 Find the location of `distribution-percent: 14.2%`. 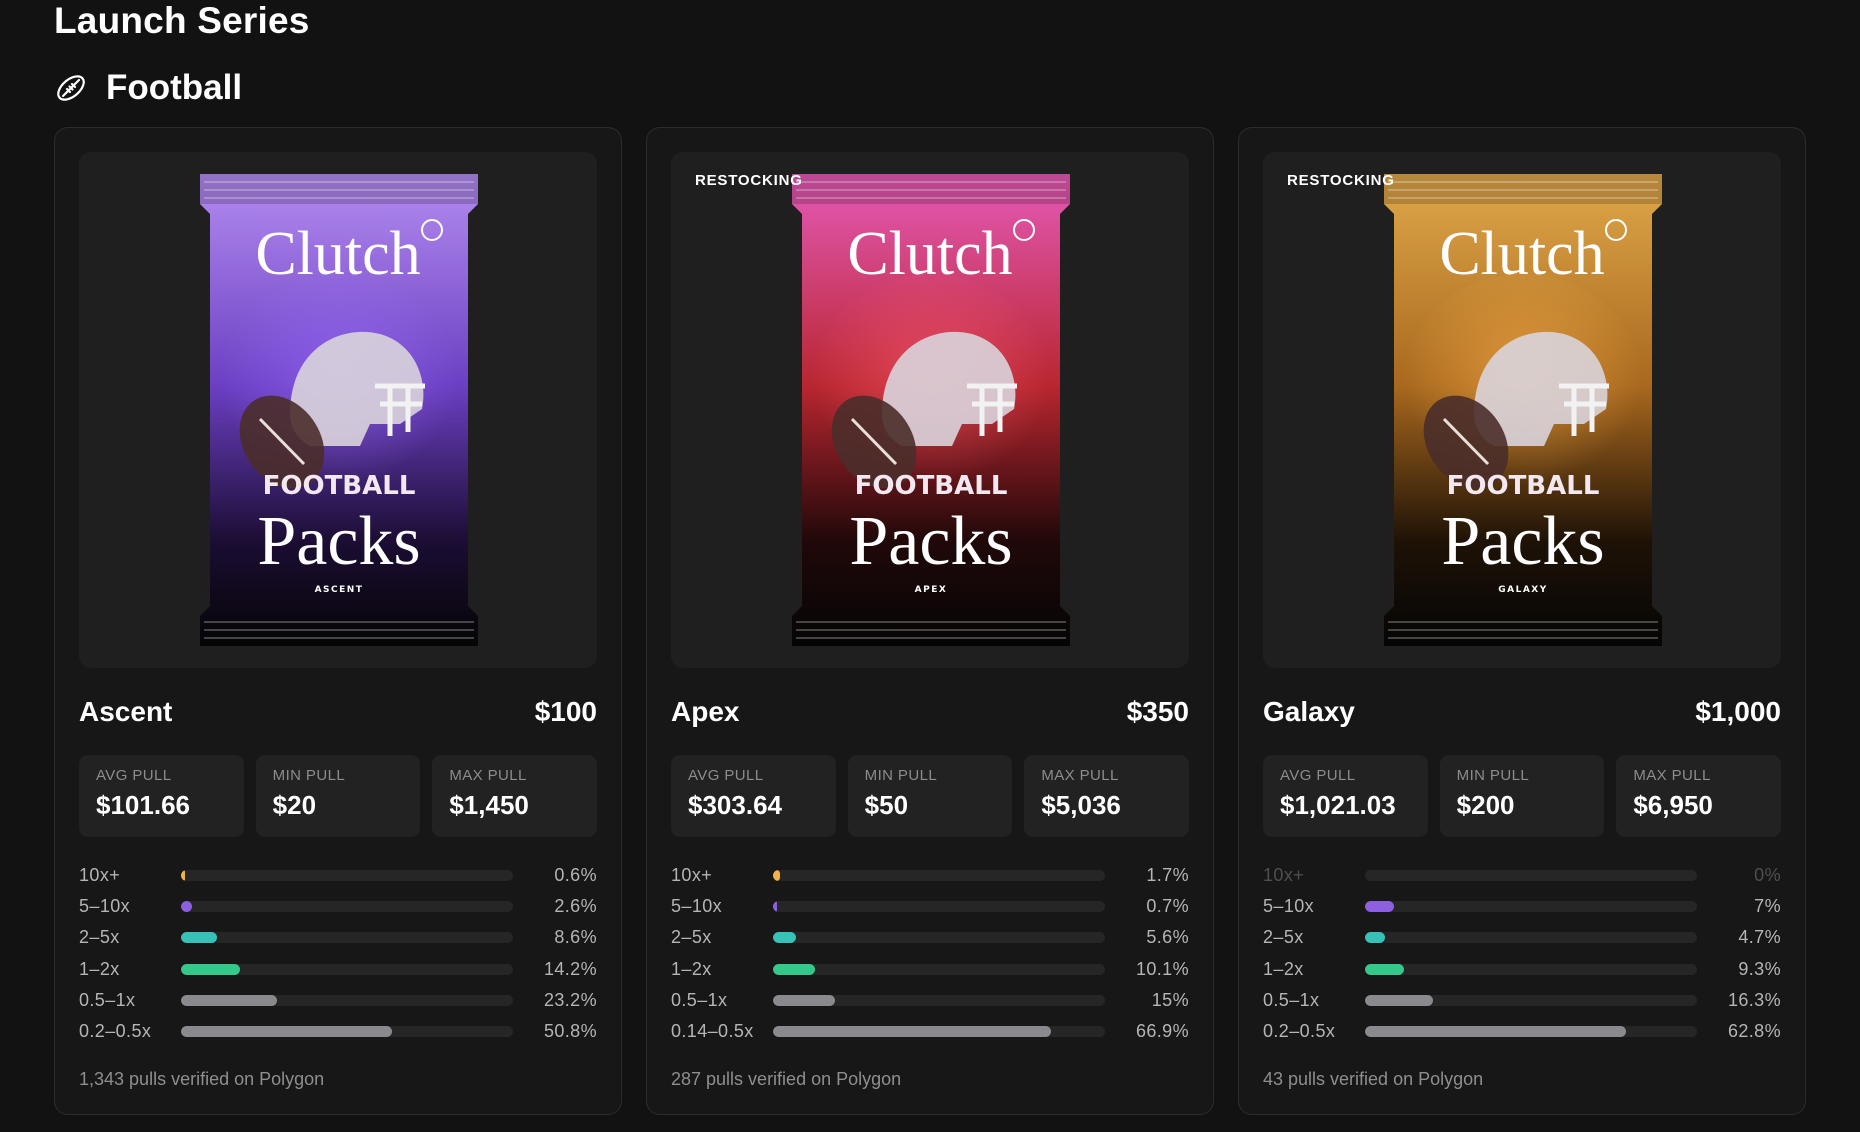

distribution-percent: 14.2% is located at coordinates (570, 968).